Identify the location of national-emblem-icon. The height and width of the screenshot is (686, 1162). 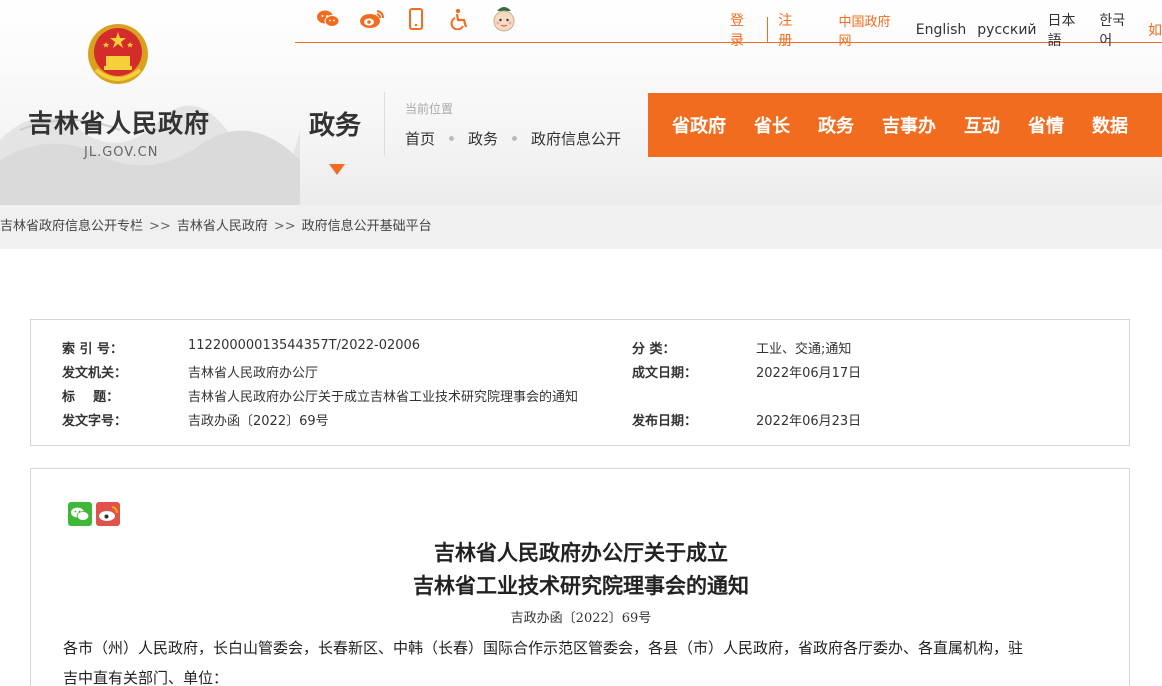
(118, 54).